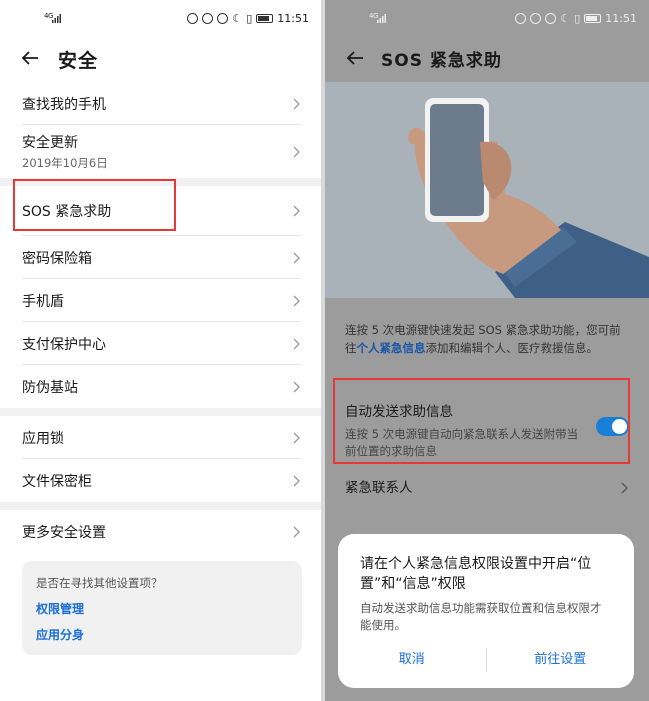 This screenshot has width=649, height=701. What do you see at coordinates (160, 531) in the screenshot?
I see `settings-item-more-security: 更多安全设置` at bounding box center [160, 531].